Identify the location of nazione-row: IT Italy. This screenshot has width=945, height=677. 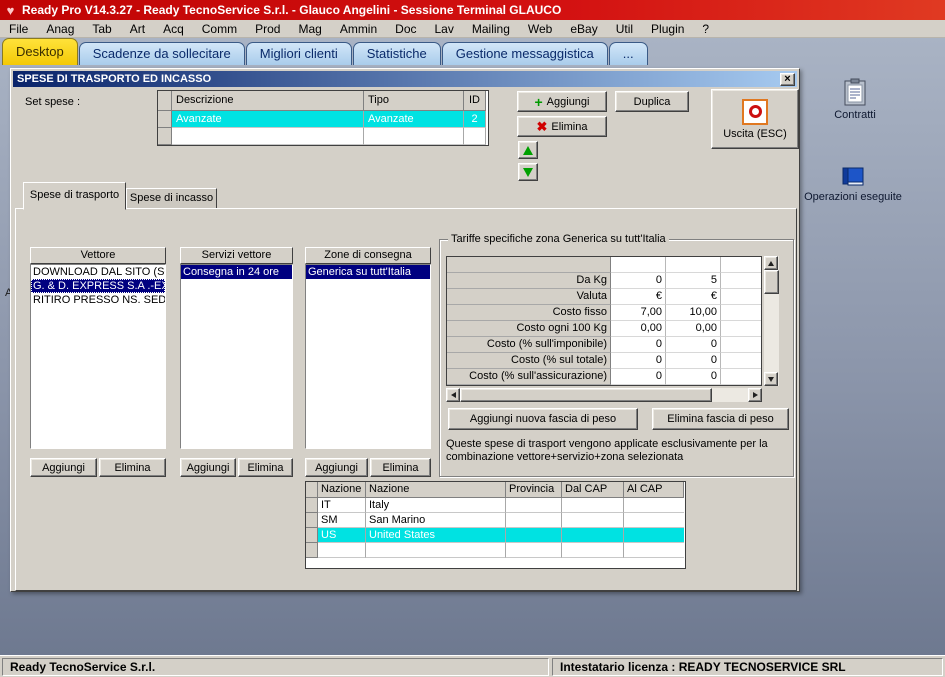
(495, 505).